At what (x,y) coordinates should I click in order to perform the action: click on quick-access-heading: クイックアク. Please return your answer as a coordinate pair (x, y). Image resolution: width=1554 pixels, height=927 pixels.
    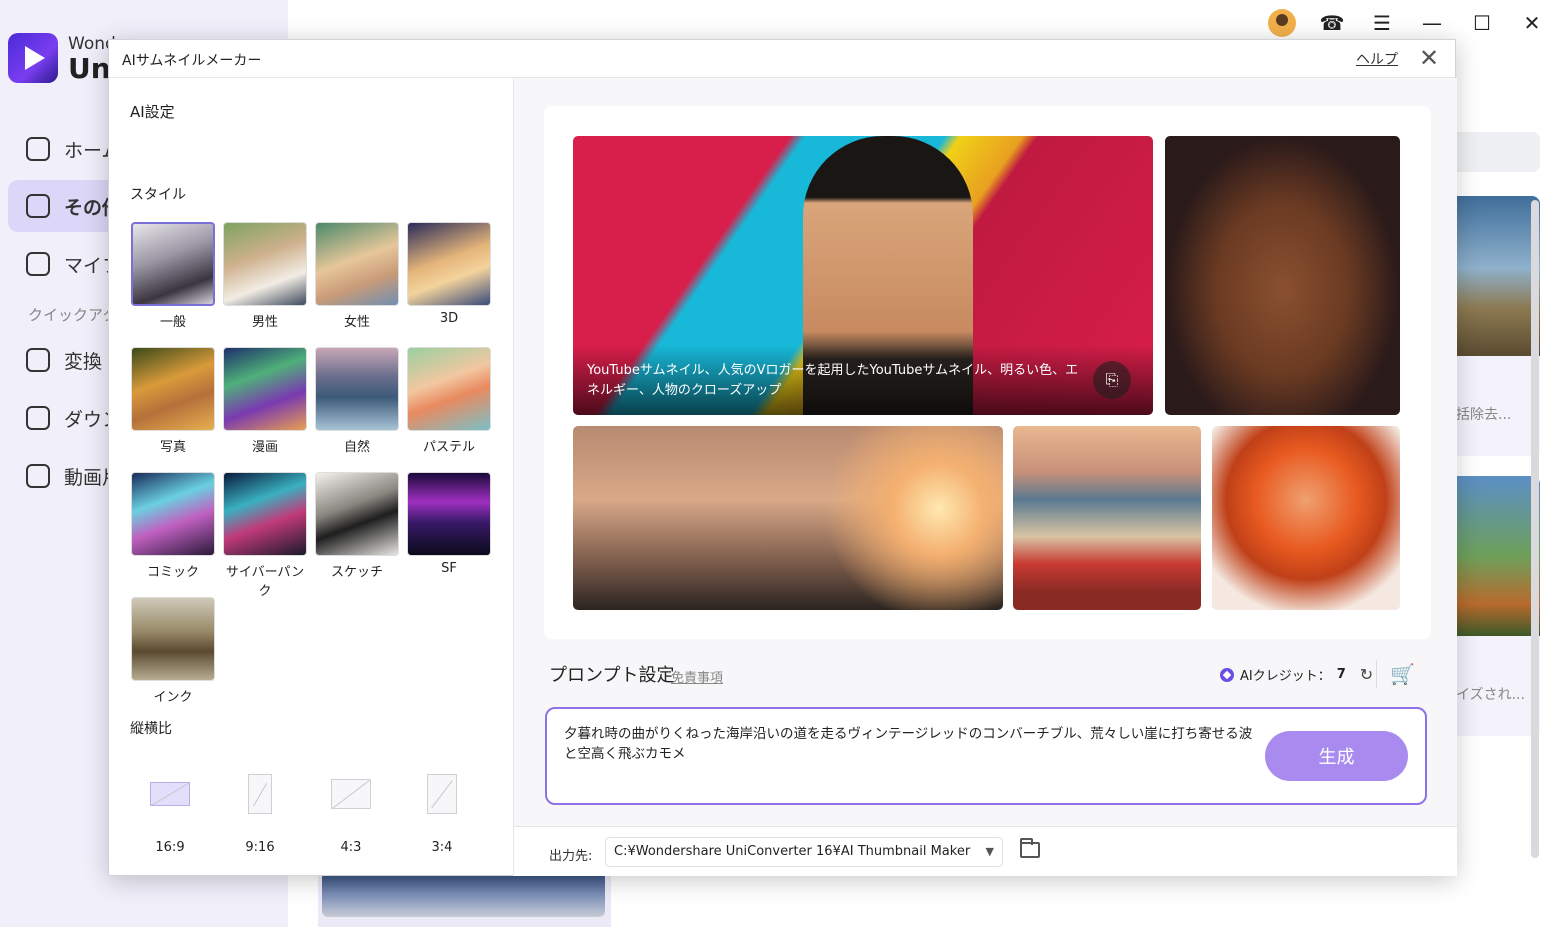
    Looking at the image, I should click on (73, 315).